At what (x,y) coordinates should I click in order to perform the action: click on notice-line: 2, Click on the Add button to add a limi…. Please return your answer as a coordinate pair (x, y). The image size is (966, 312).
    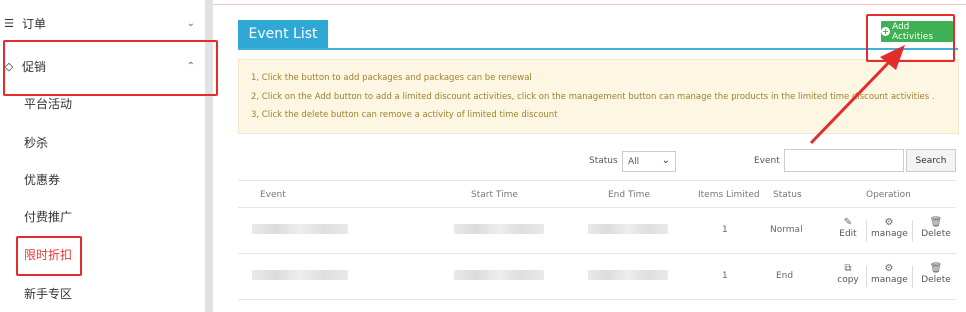
    Looking at the image, I should click on (593, 97).